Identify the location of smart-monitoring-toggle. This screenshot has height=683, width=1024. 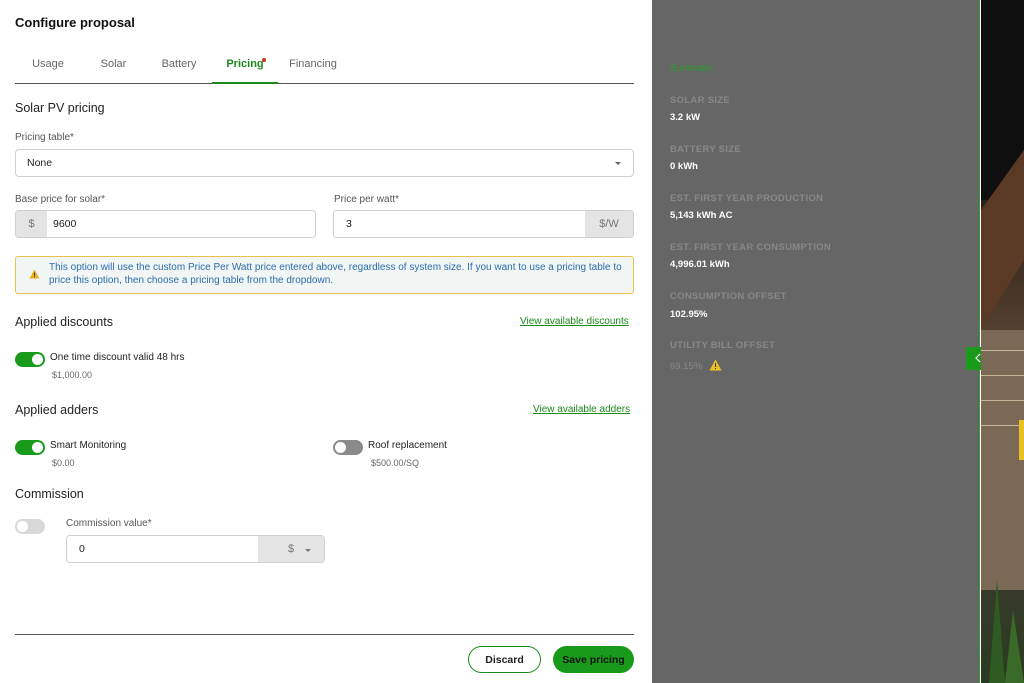
(30, 447).